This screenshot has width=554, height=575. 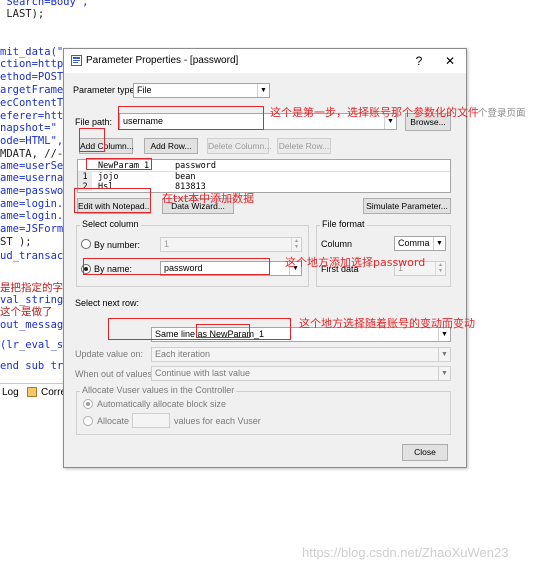 What do you see at coordinates (76, 60) in the screenshot?
I see `parameter-icon` at bounding box center [76, 60].